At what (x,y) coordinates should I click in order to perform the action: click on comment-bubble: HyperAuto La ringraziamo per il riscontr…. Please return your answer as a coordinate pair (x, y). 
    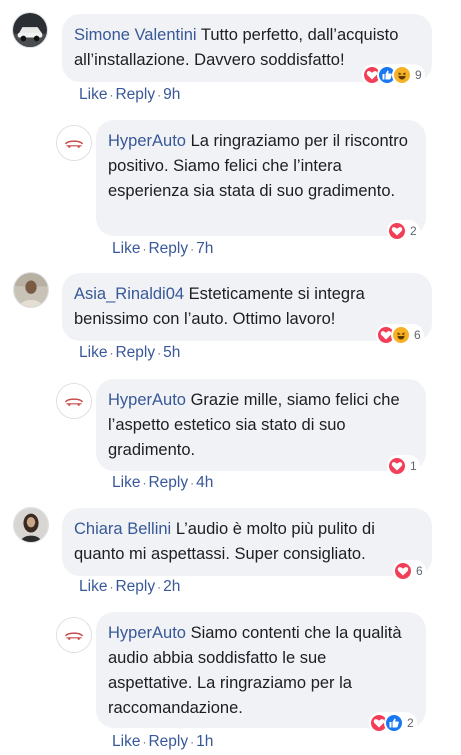
    Looking at the image, I should click on (261, 178).